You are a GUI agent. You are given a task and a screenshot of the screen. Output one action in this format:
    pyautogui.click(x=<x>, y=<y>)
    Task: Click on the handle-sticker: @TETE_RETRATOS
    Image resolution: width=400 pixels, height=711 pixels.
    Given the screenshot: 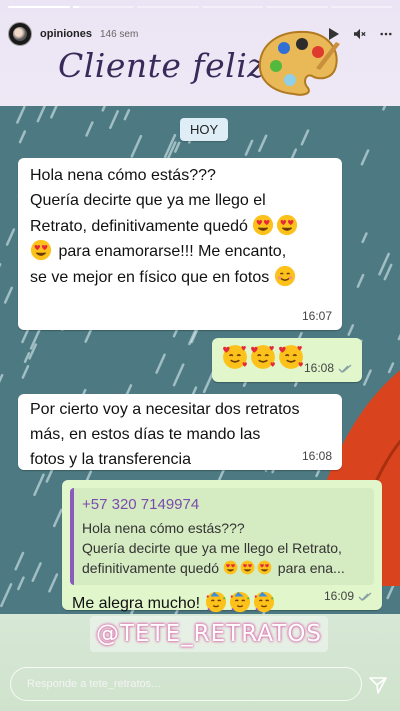 What is the action you would take?
    pyautogui.click(x=209, y=634)
    